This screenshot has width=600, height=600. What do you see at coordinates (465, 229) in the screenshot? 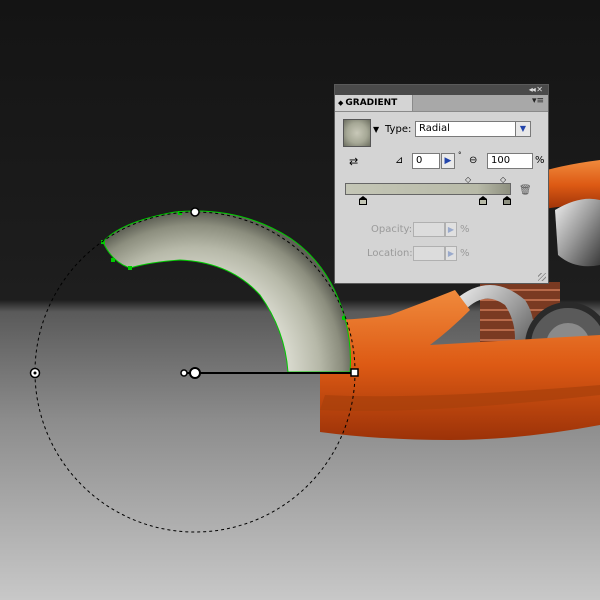
I see `opacity-unit: %` at bounding box center [465, 229].